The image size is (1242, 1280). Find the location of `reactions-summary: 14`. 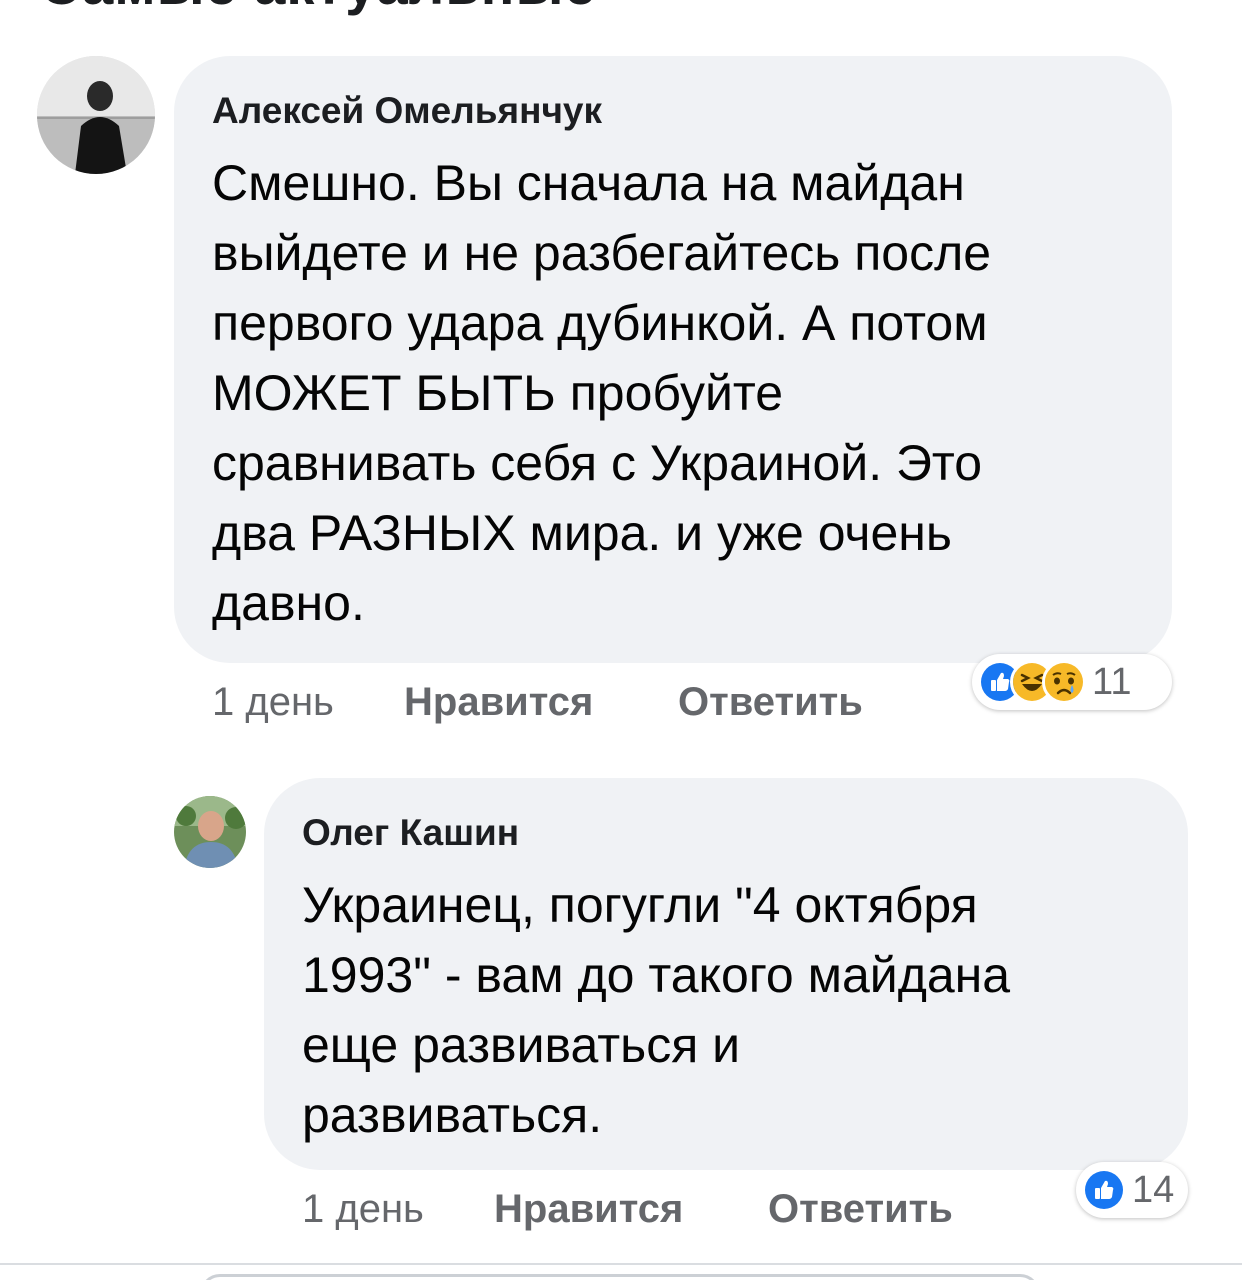

reactions-summary: 14 is located at coordinates (1132, 1190).